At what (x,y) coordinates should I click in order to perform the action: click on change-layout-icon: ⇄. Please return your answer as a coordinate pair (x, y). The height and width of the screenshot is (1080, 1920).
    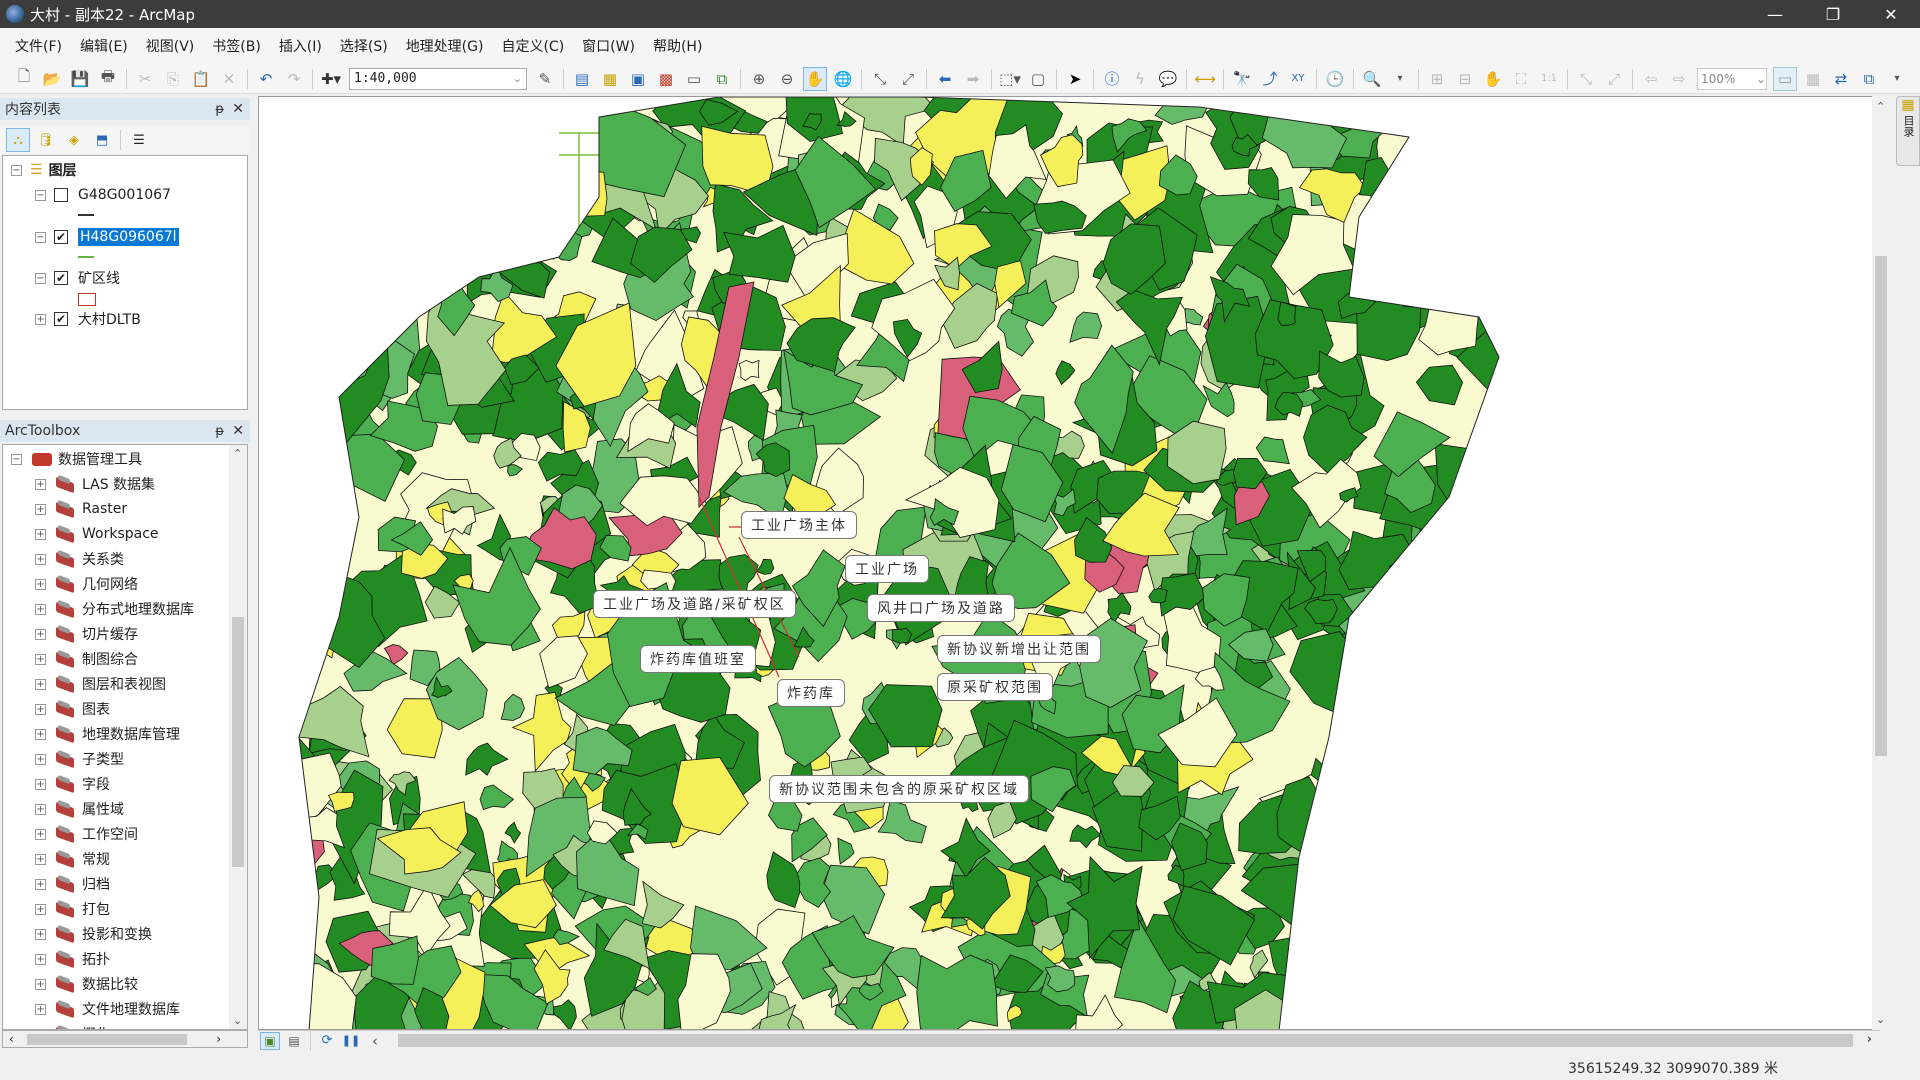
    Looking at the image, I should click on (1841, 79).